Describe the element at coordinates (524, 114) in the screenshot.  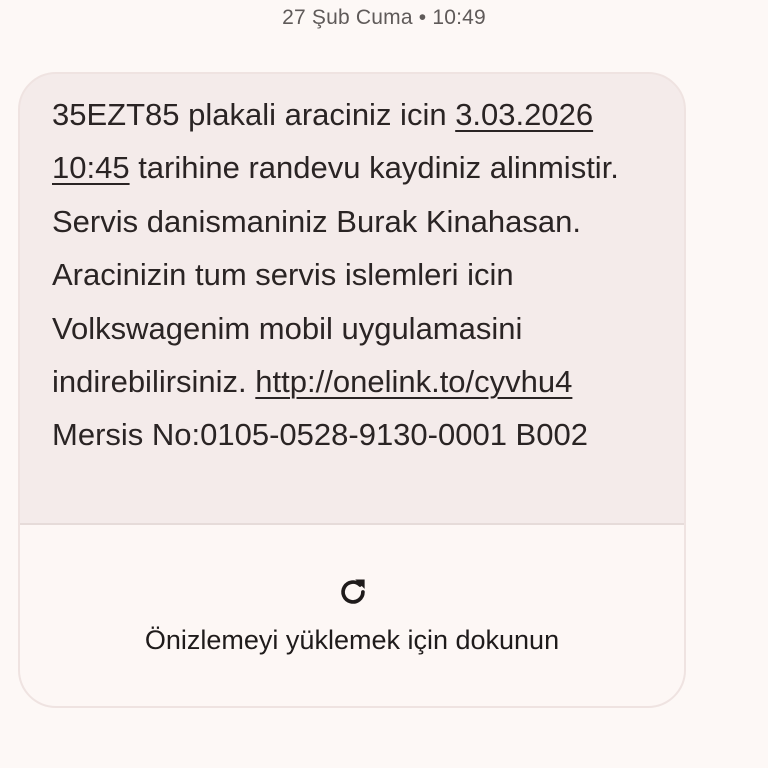
I see `date-link: 3.03.2026` at that location.